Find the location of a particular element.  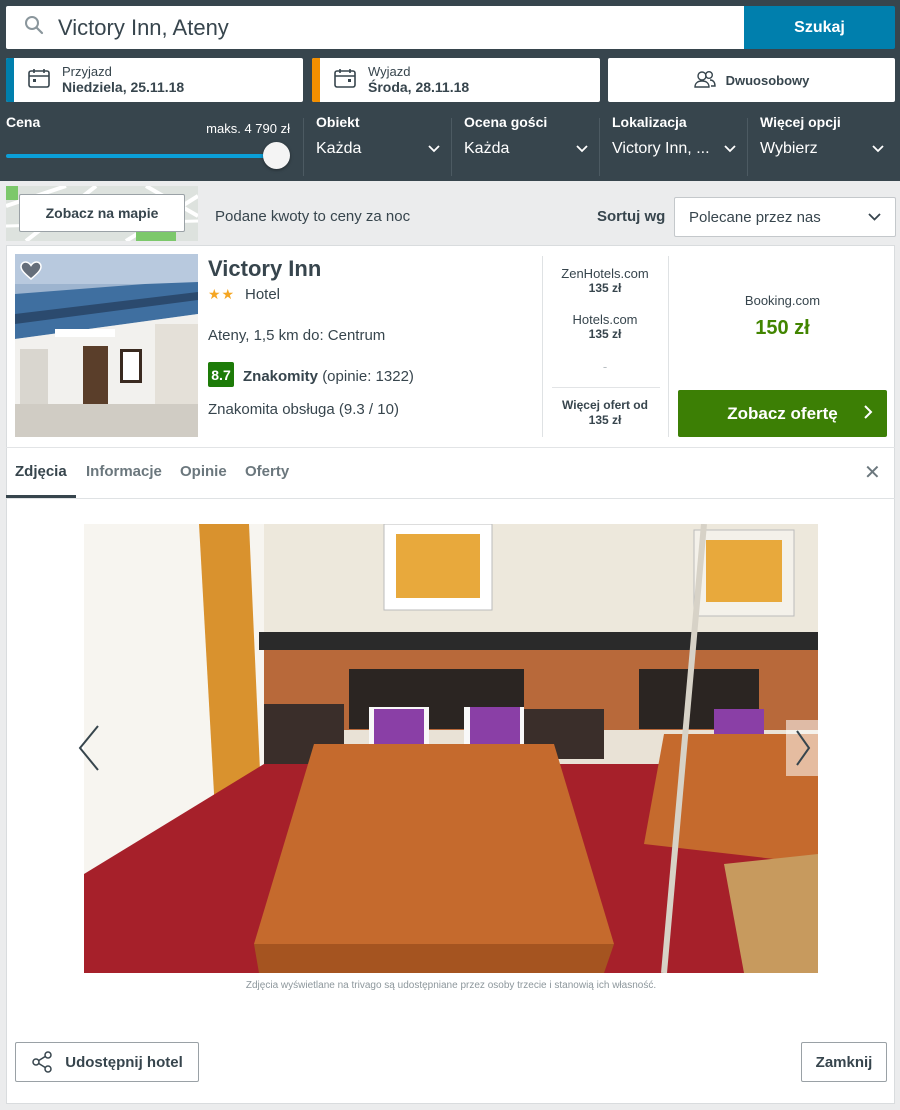

more-options-title: Więcej opcji is located at coordinates (800, 122).